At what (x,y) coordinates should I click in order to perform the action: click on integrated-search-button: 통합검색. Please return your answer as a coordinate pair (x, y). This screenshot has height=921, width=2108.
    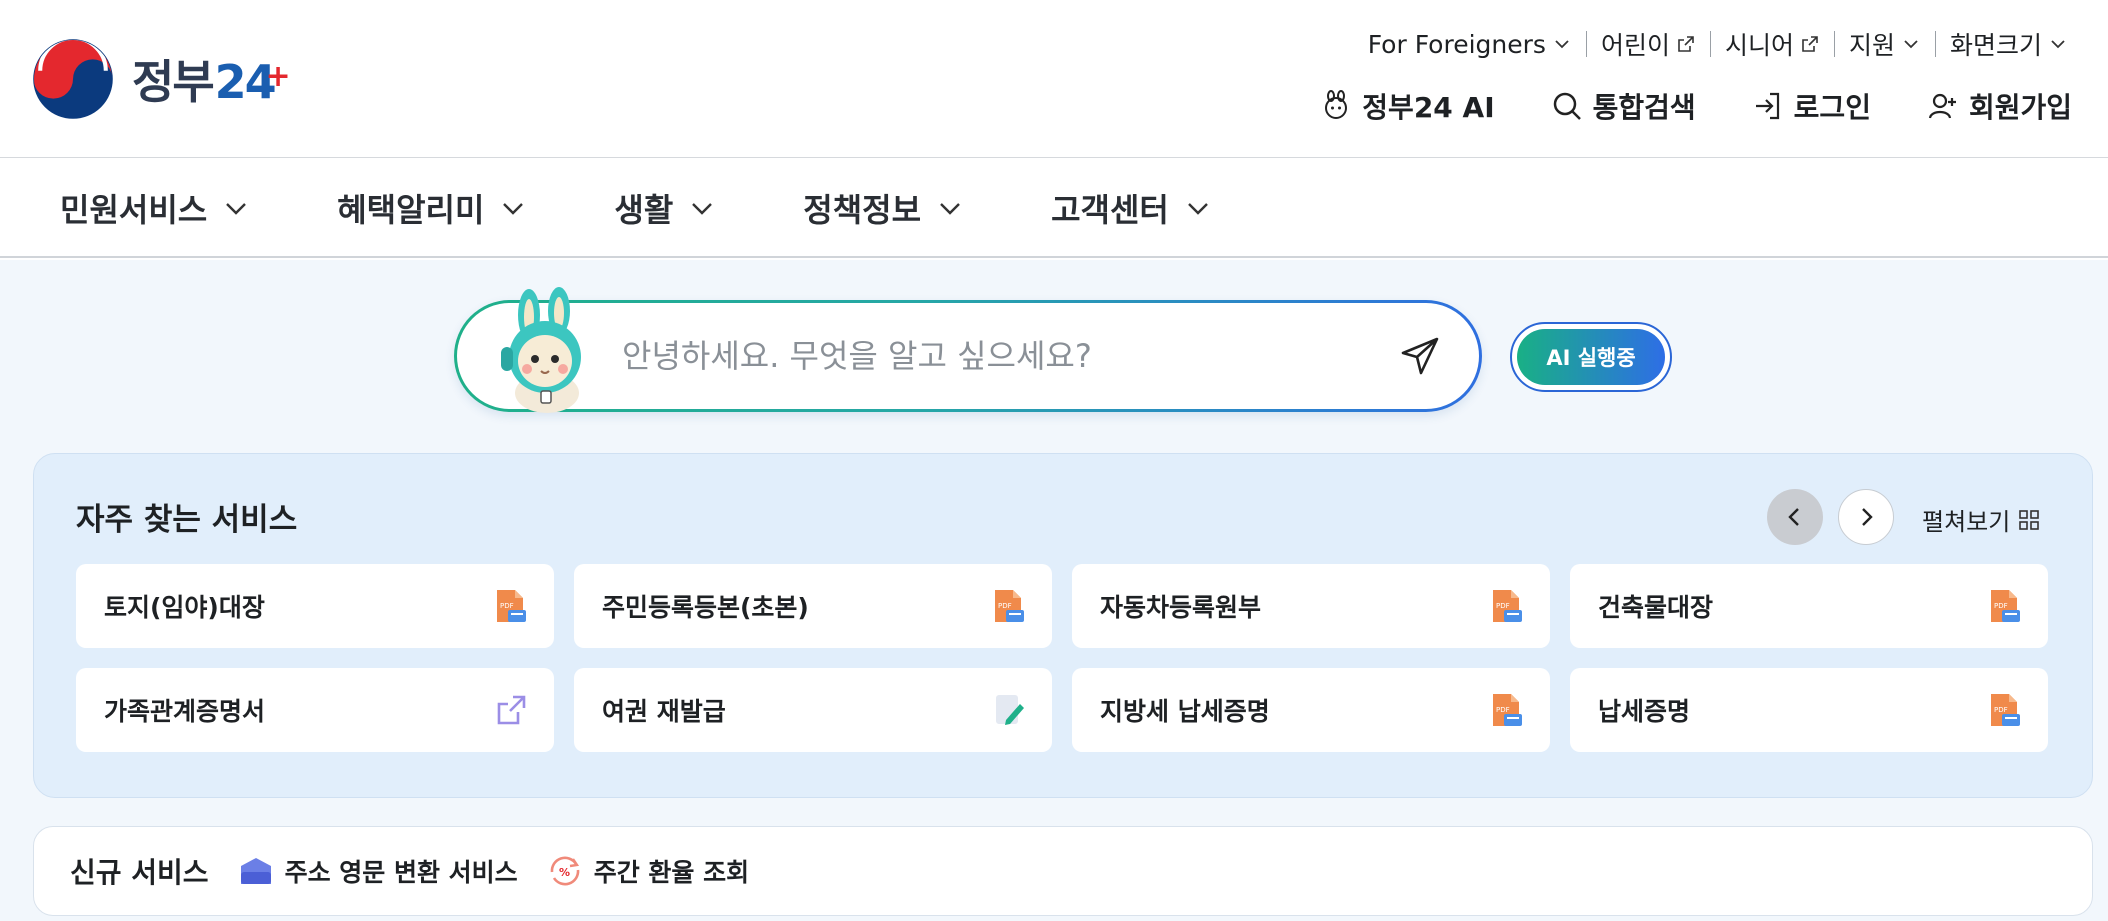
    Looking at the image, I should click on (1623, 106).